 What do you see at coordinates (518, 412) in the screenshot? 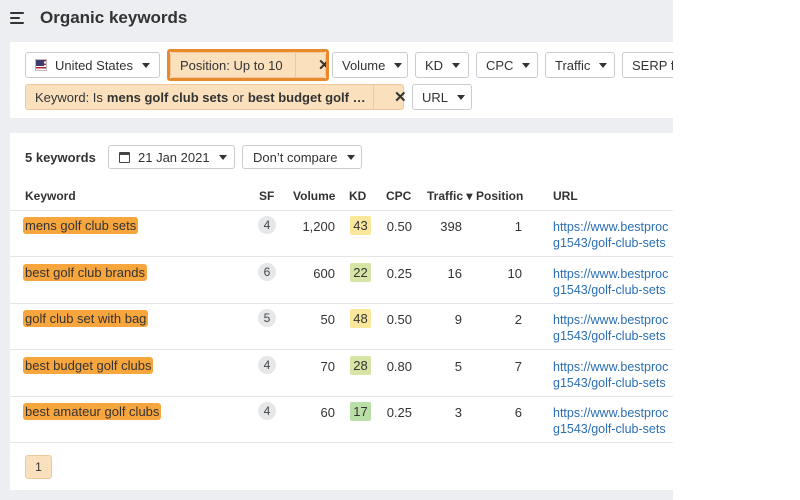
I see `position-cell: 6` at bounding box center [518, 412].